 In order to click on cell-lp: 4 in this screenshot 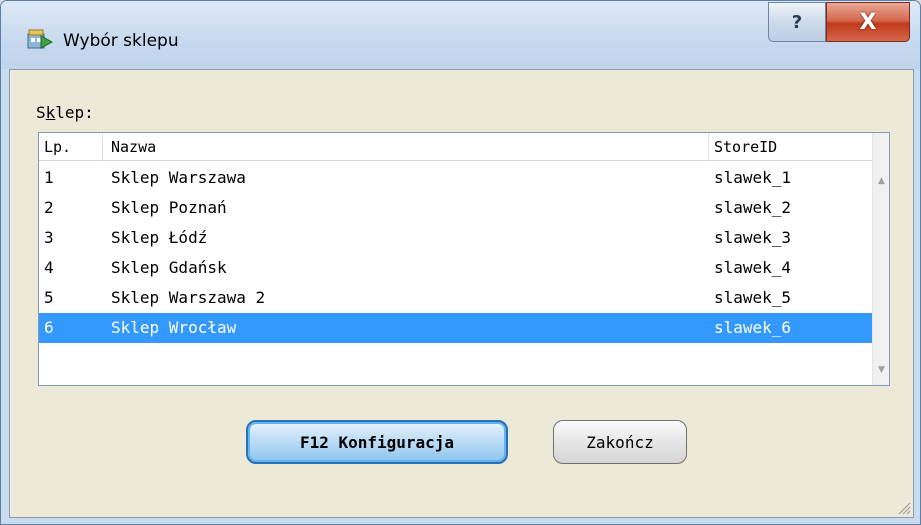, I will do `click(49, 267)`.